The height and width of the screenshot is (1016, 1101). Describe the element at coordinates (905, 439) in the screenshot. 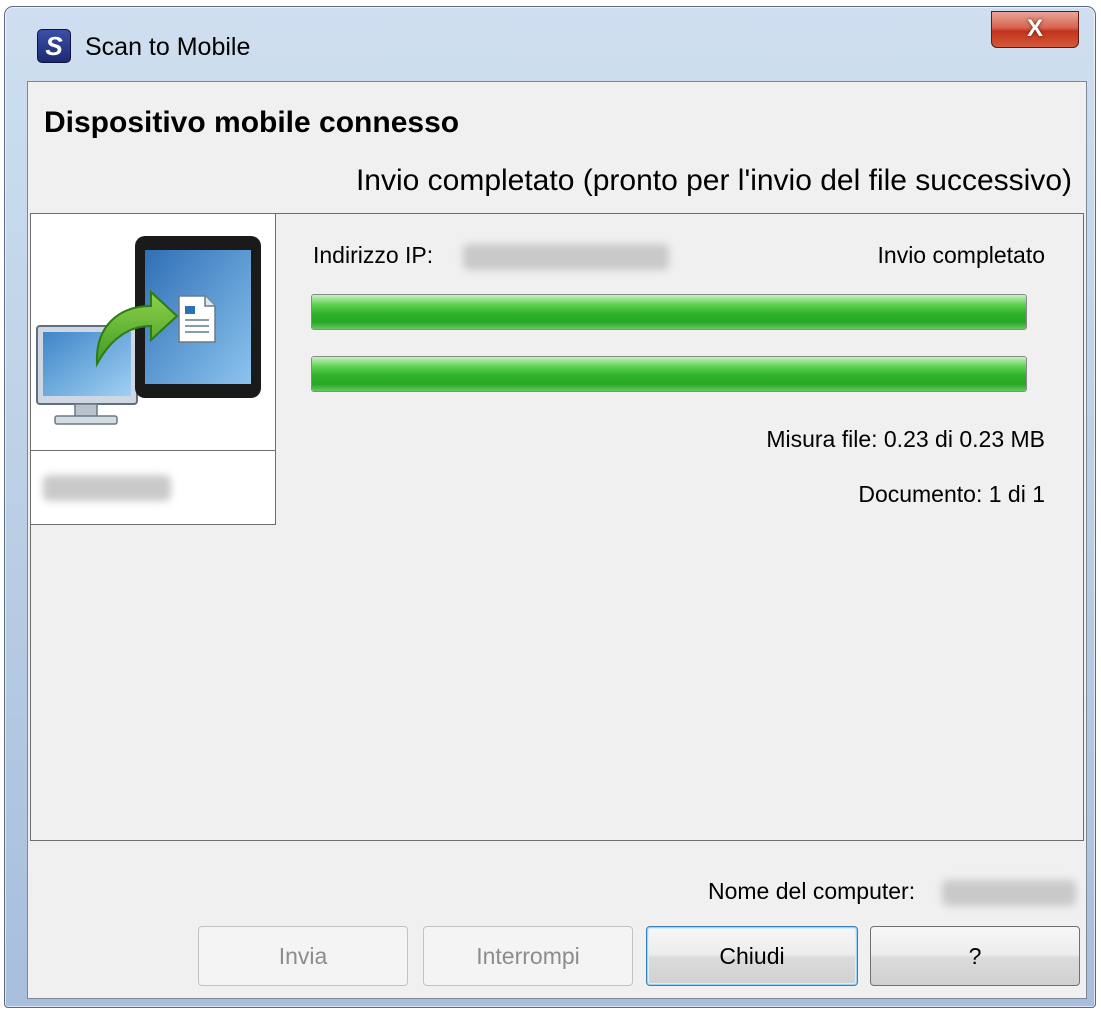

I see `file-size-text: Misura file: 0.23 di 0.23 MB` at that location.